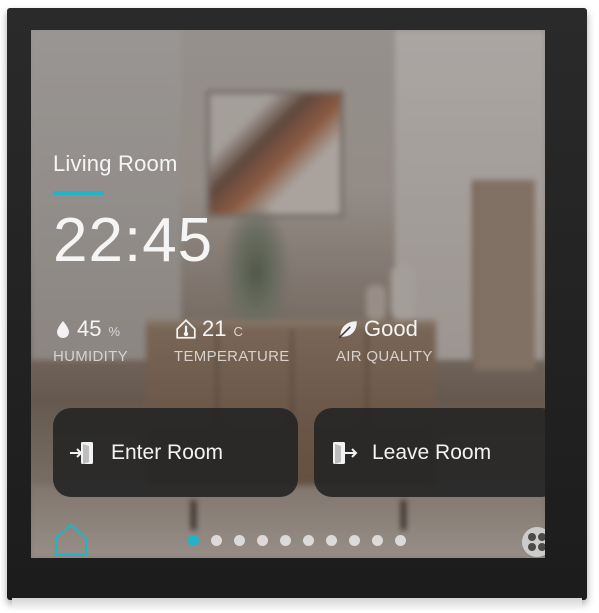 The image size is (599, 613). I want to click on enter-door-icon, so click(81, 452).